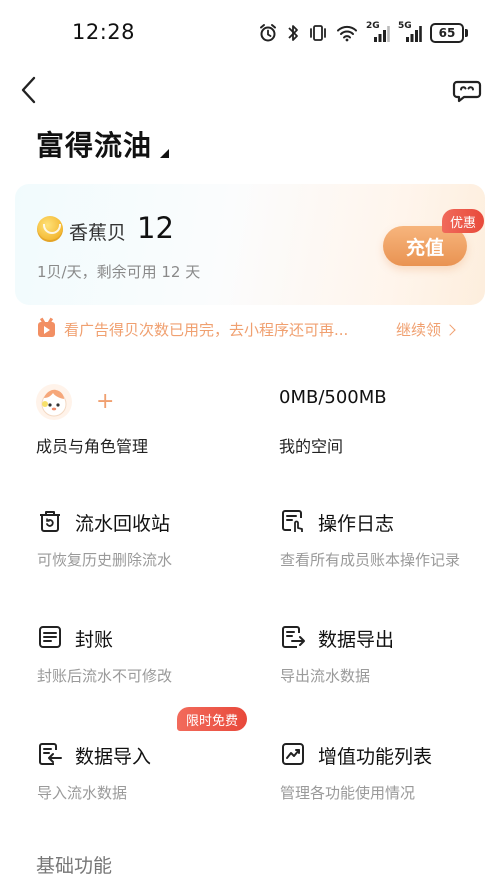 This screenshot has width=500, height=878. Describe the element at coordinates (373, 26) in the screenshot. I see `signal-2g-label: 2G` at that location.